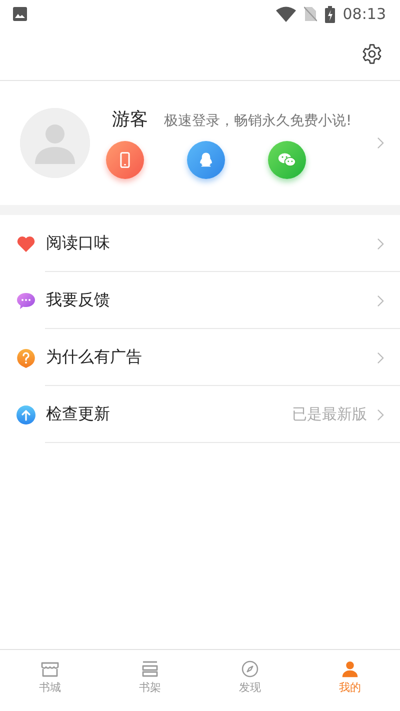 This screenshot has width=400, height=711. Describe the element at coordinates (310, 14) in the screenshot. I see `no-sim-icon` at that location.